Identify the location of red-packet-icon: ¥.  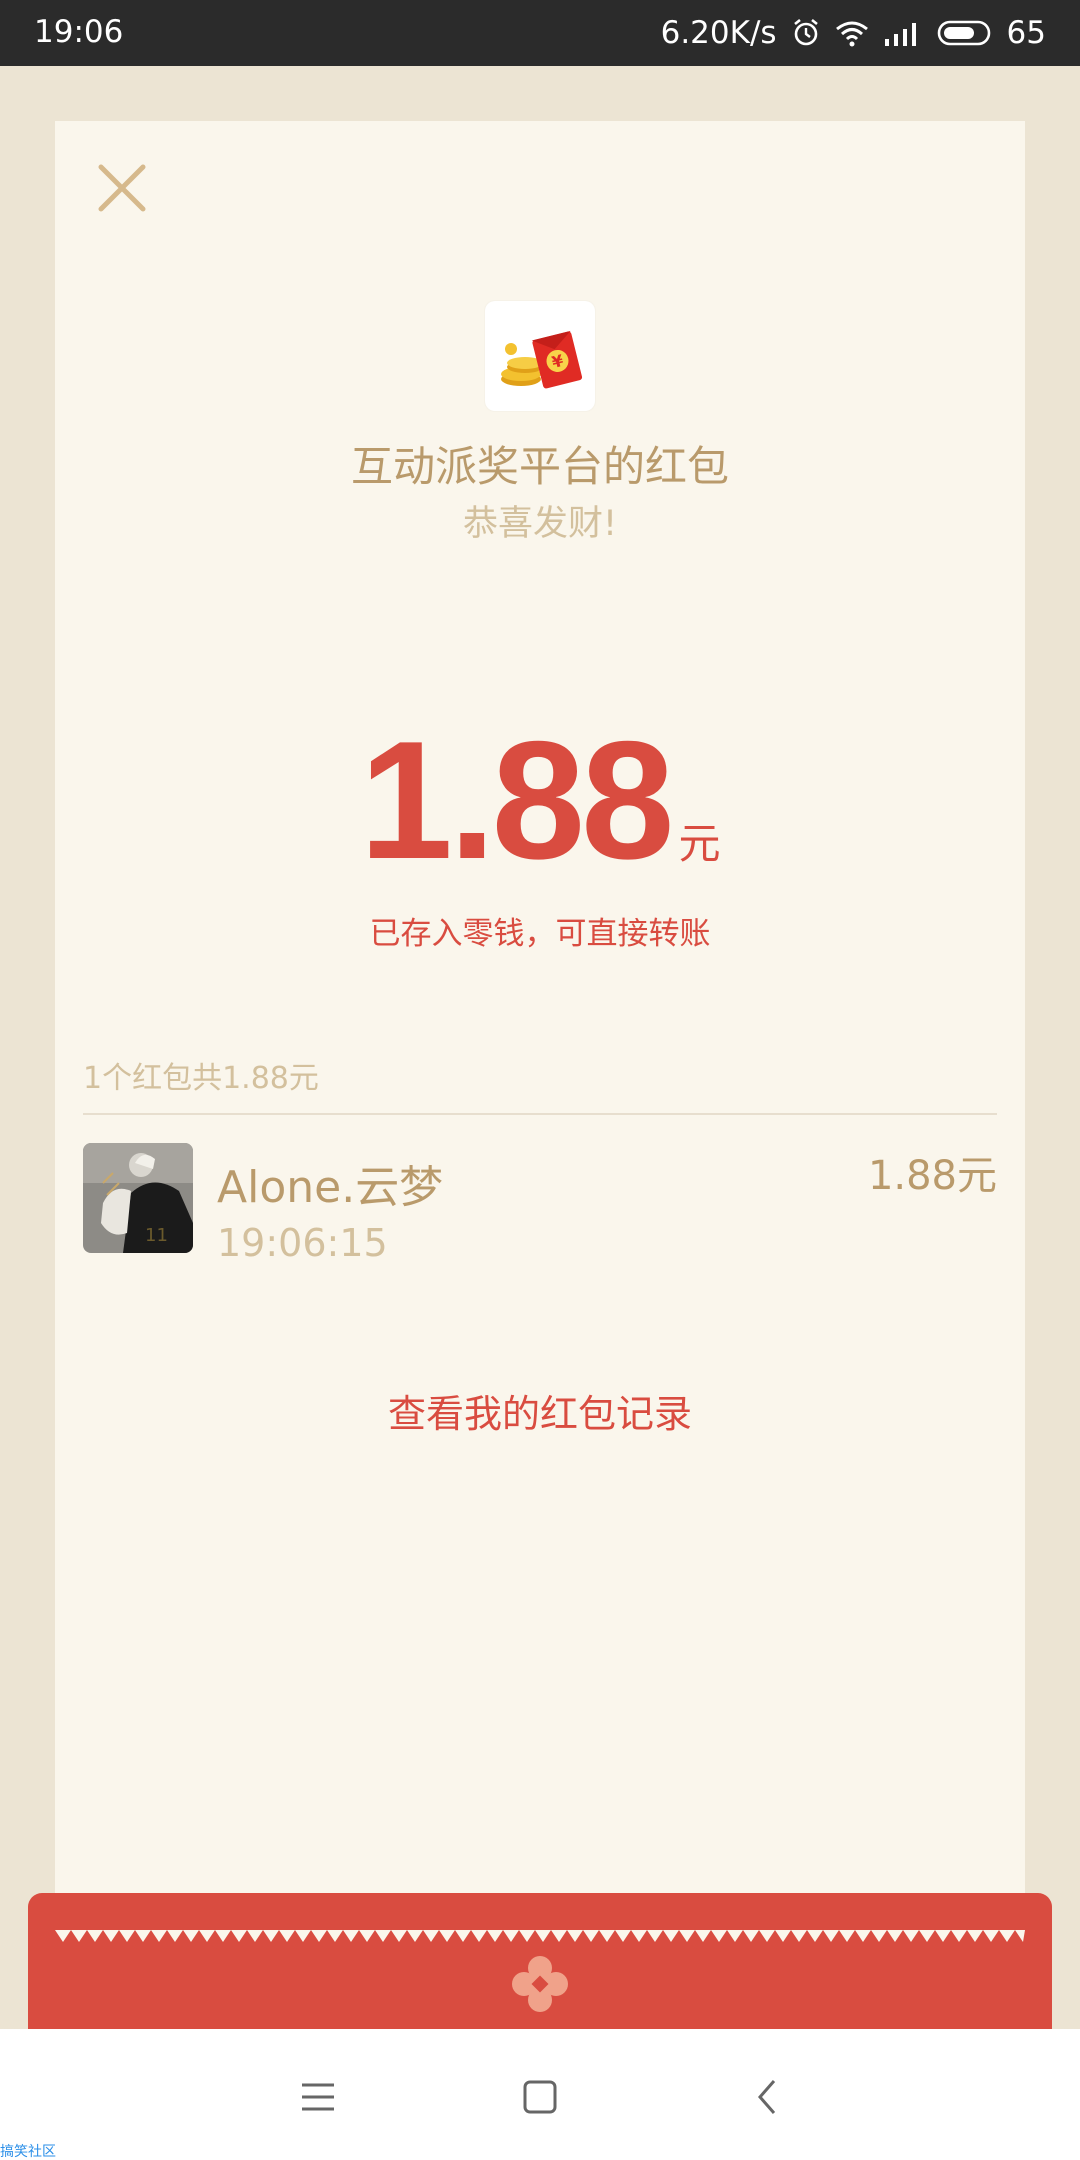
(540, 356).